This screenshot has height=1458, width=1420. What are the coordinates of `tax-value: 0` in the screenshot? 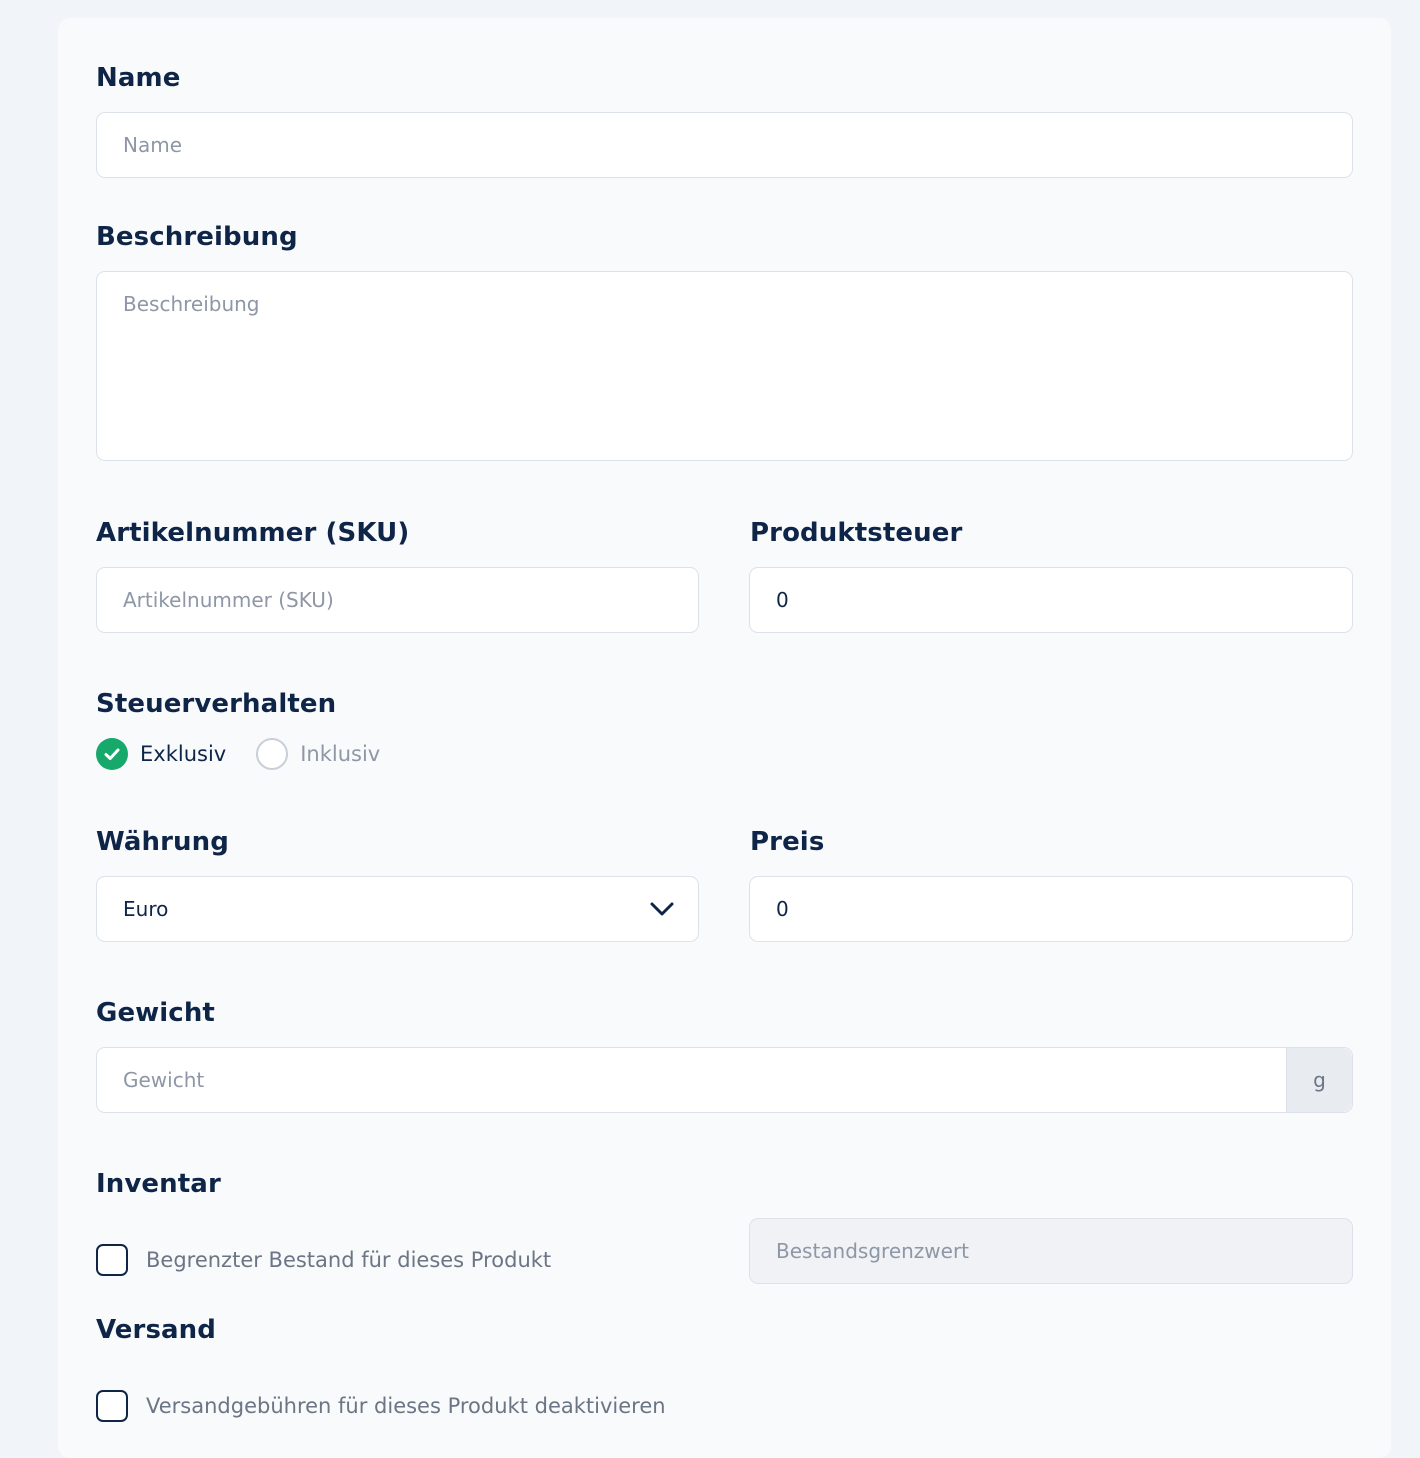 It's located at (782, 600).